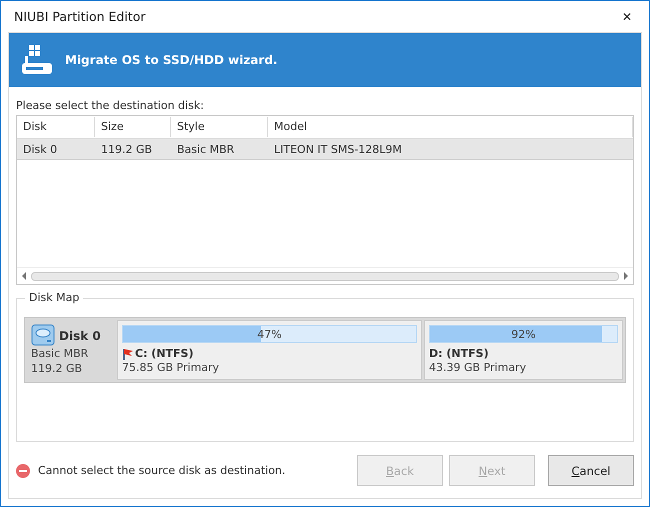 Image resolution: width=650 pixels, height=507 pixels. Describe the element at coordinates (171, 367) in the screenshot. I see `partition-detail: 75.85 GB Primary` at that location.